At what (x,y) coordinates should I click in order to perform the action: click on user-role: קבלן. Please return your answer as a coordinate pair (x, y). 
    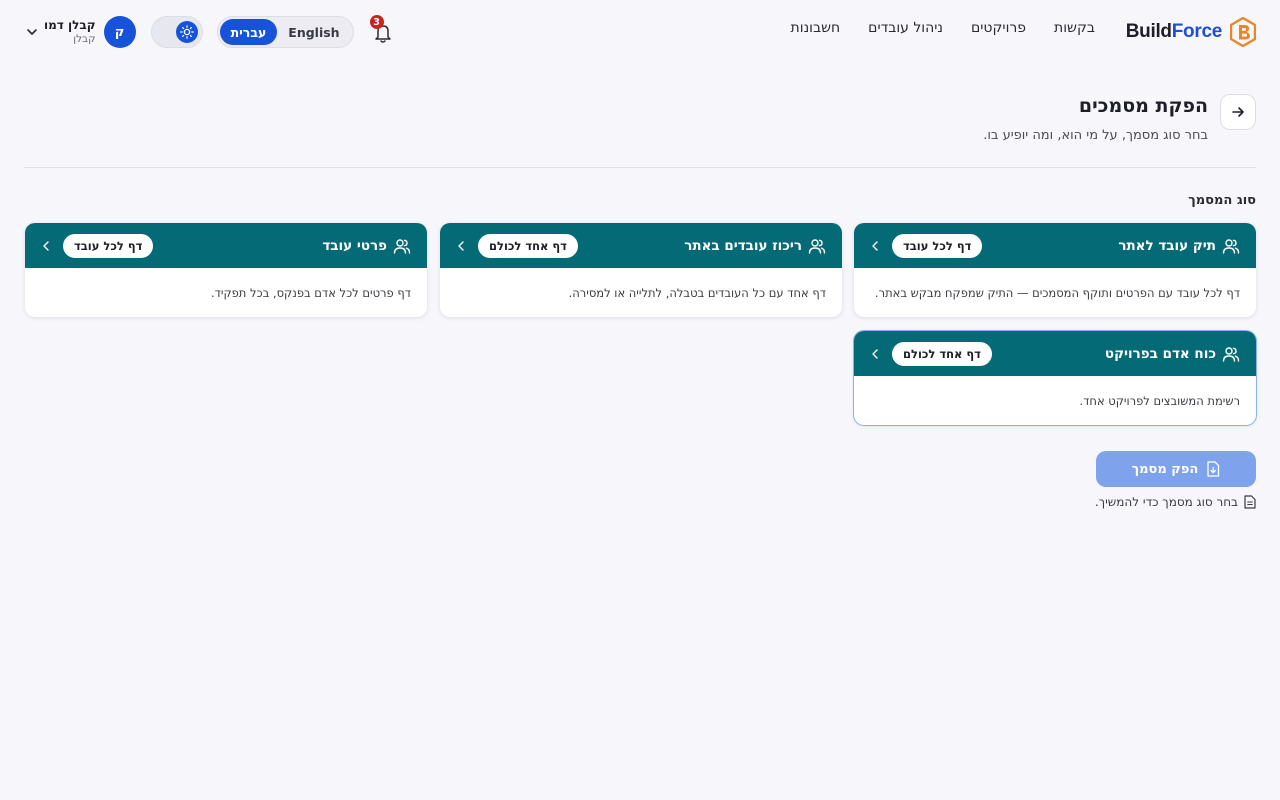
    Looking at the image, I should click on (84, 38).